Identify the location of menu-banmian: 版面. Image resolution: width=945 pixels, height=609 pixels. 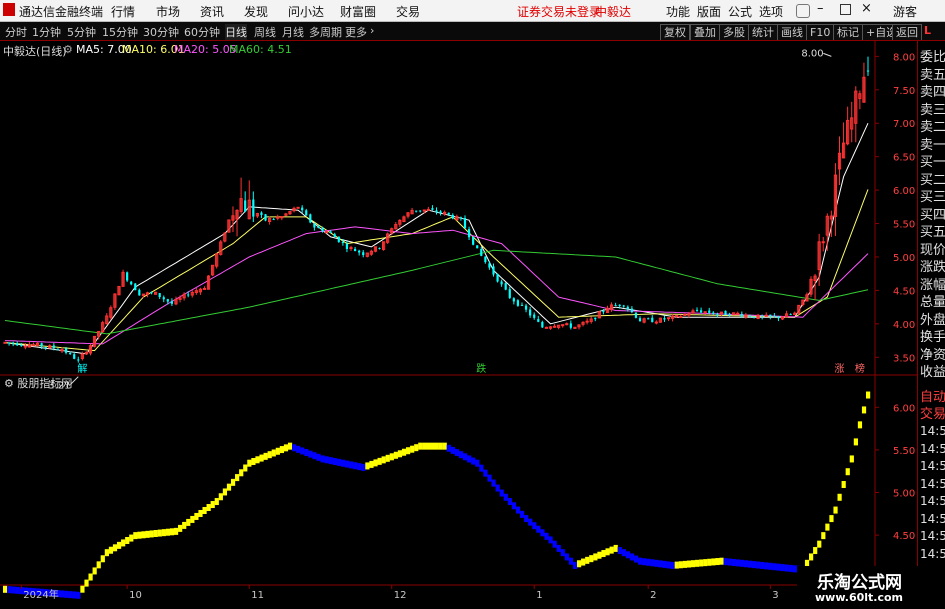
(709, 11).